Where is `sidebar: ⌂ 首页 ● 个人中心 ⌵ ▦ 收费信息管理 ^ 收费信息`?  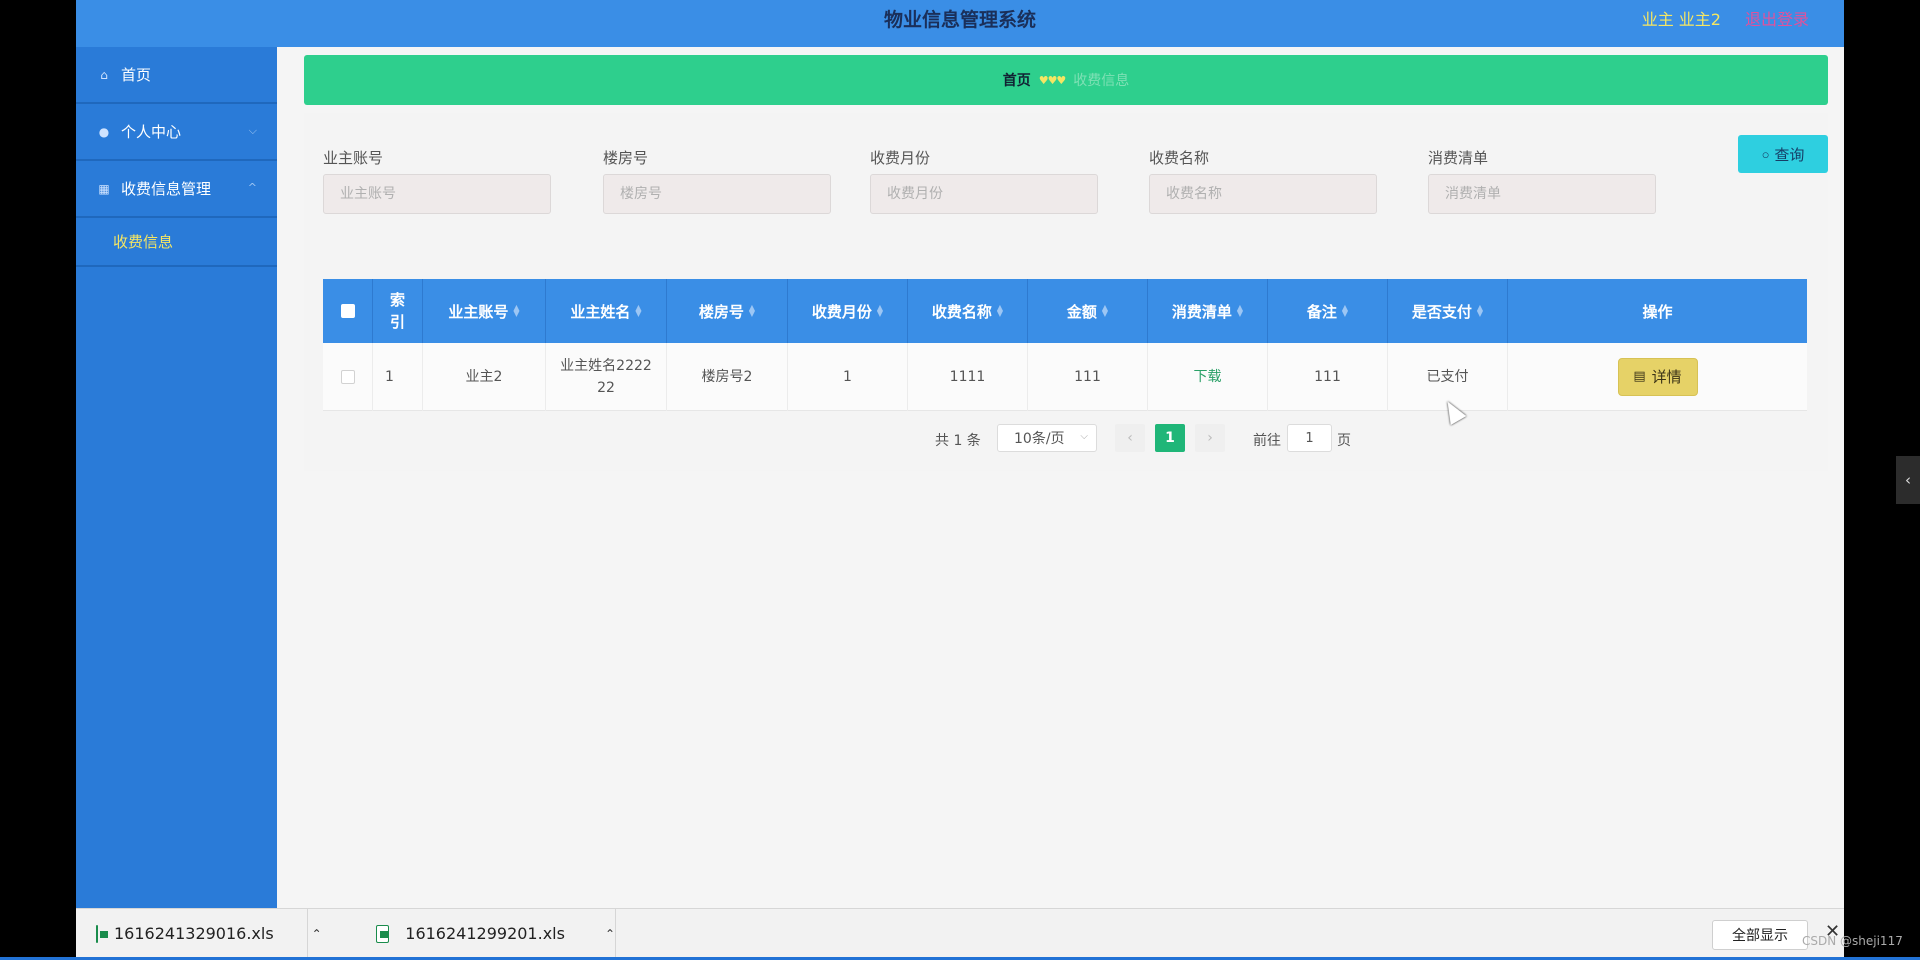 sidebar: ⌂ 首页 ● 个人中心 ⌵ ▦ 收费信息管理 ^ 收费信息 is located at coordinates (176, 477).